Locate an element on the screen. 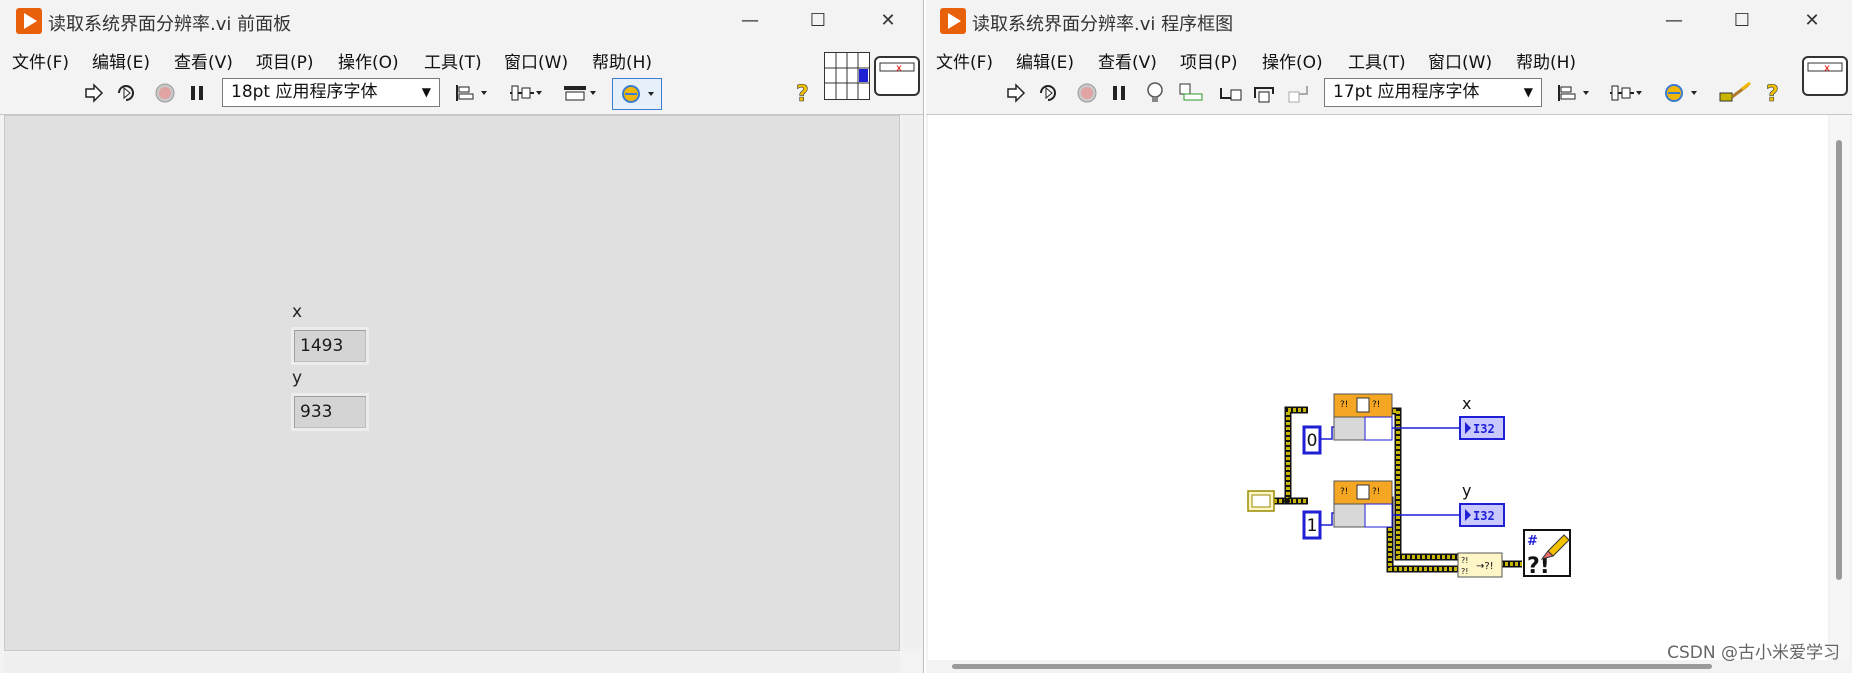 The width and height of the screenshot is (1852, 673). highlight-execution-icon is located at coordinates (1155, 93).